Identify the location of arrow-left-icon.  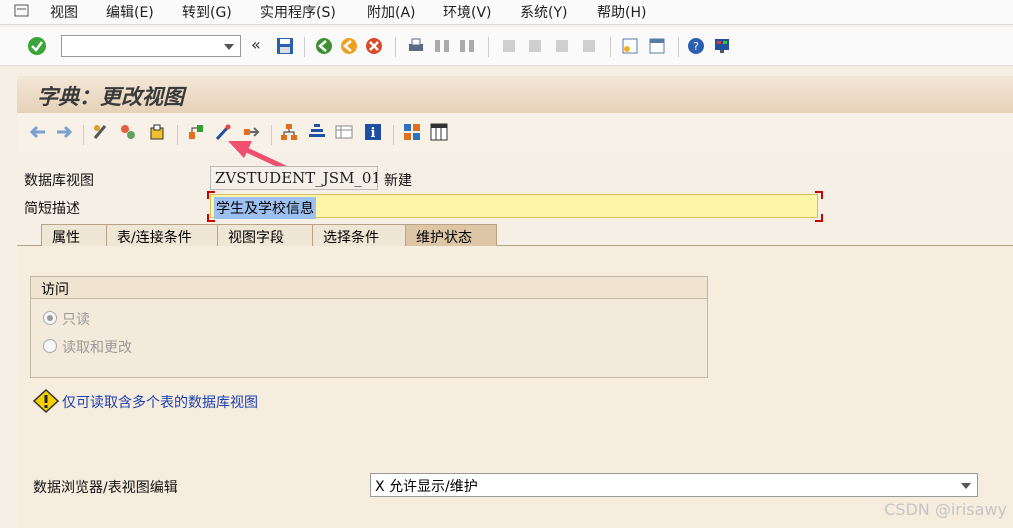
(38, 132).